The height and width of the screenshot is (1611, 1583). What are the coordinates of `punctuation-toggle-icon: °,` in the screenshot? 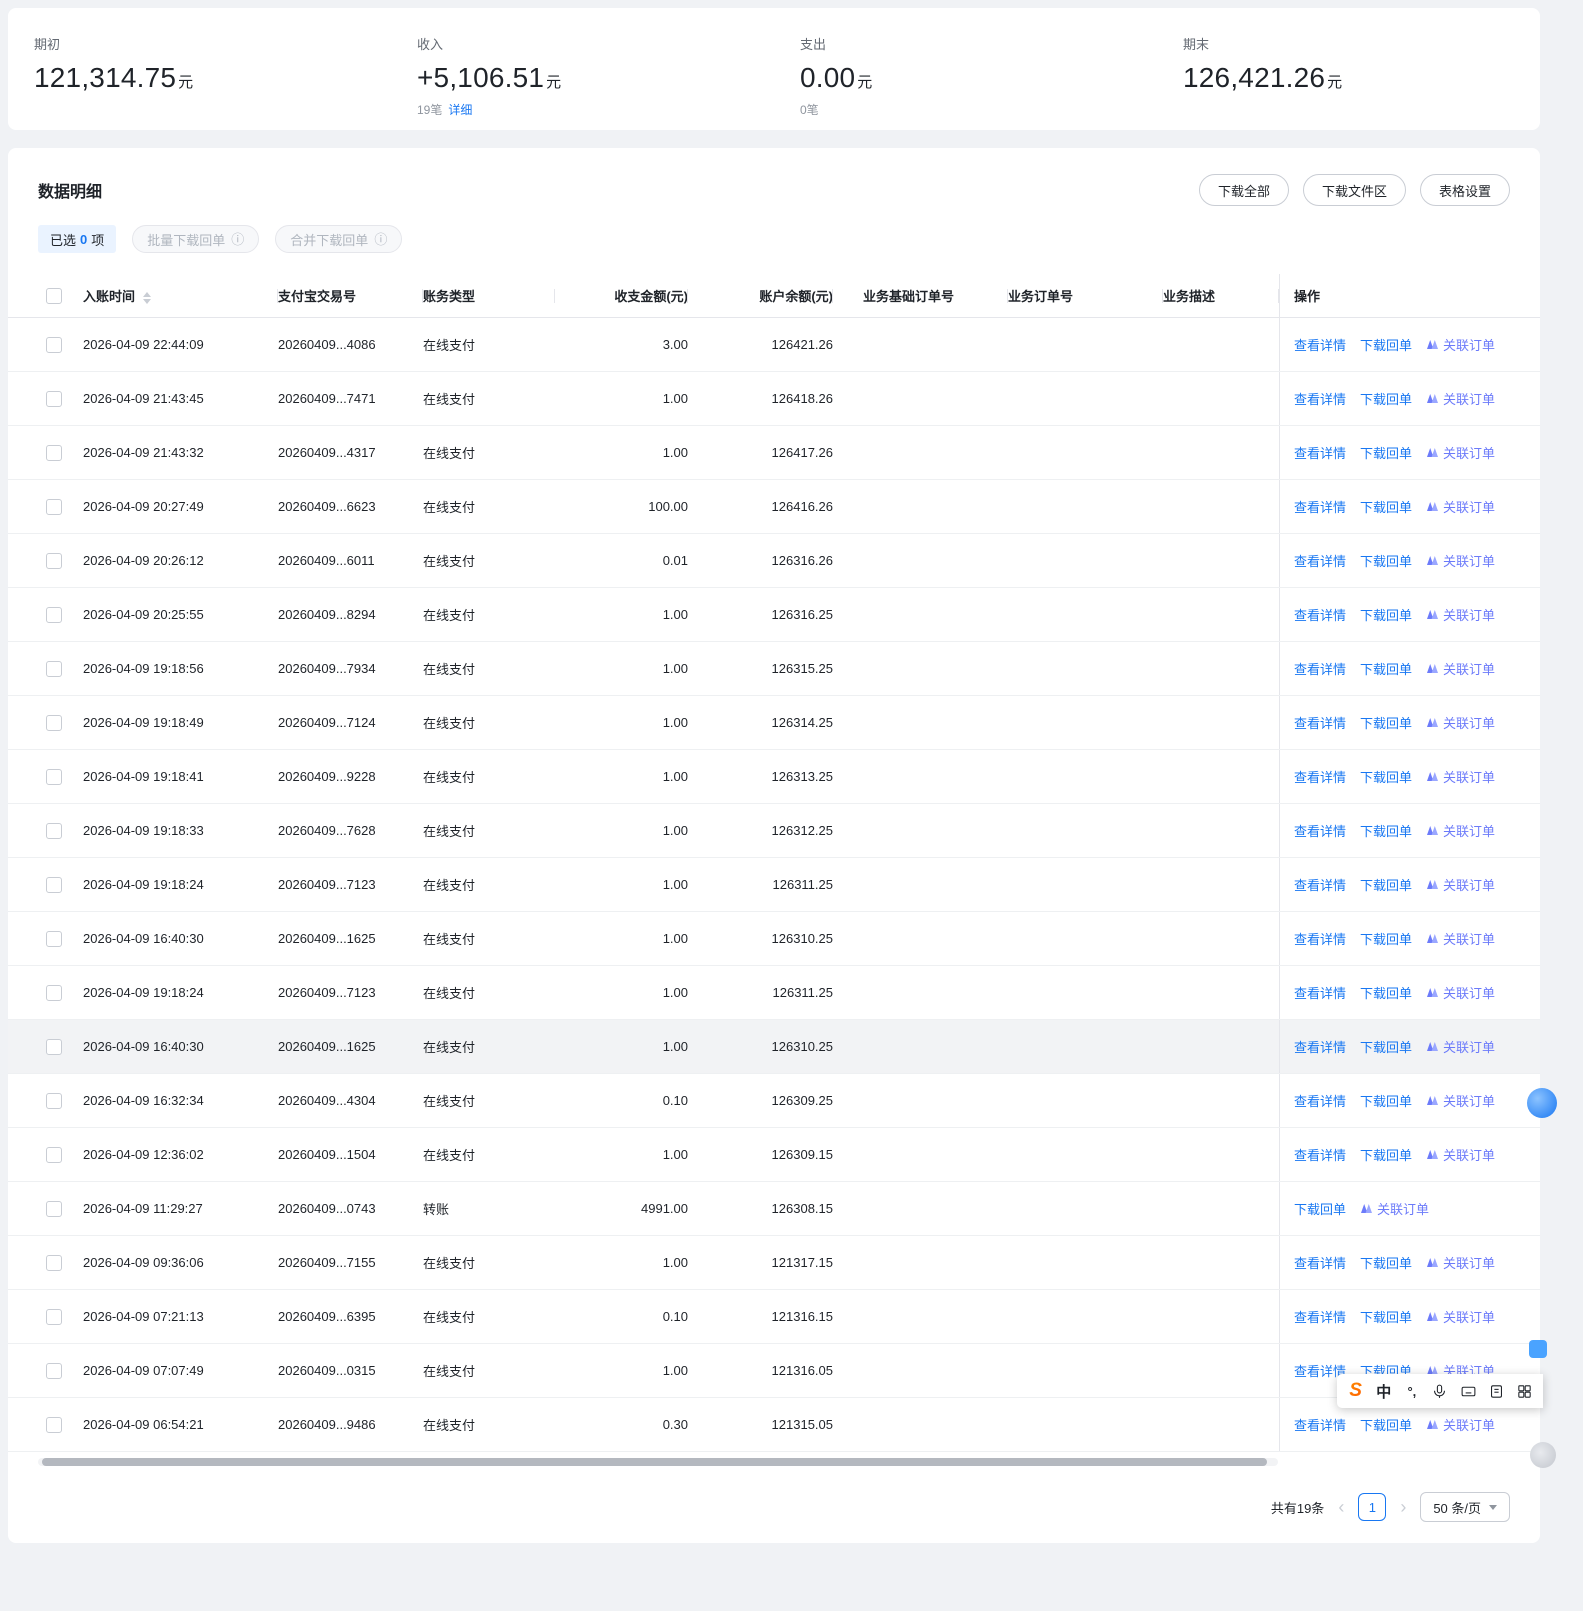 It's located at (1411, 1391).